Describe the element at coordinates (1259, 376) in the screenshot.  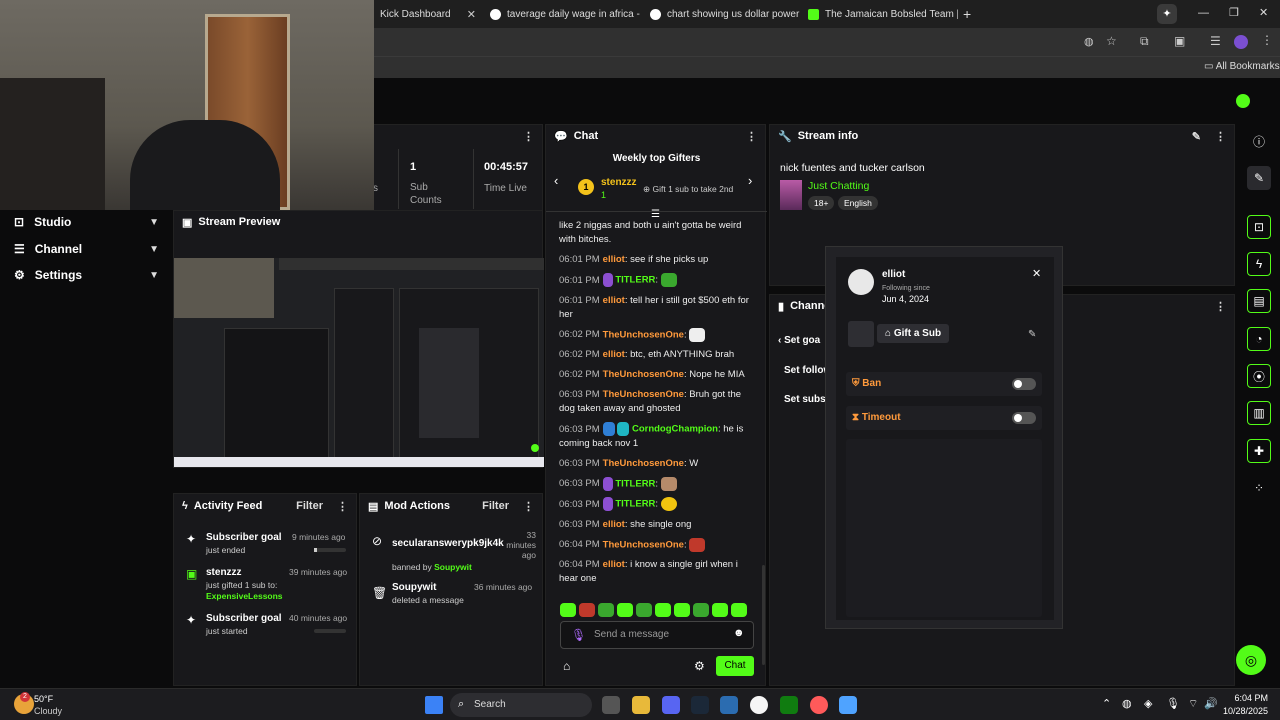
I see `broadcast-icon: ⦿` at that location.